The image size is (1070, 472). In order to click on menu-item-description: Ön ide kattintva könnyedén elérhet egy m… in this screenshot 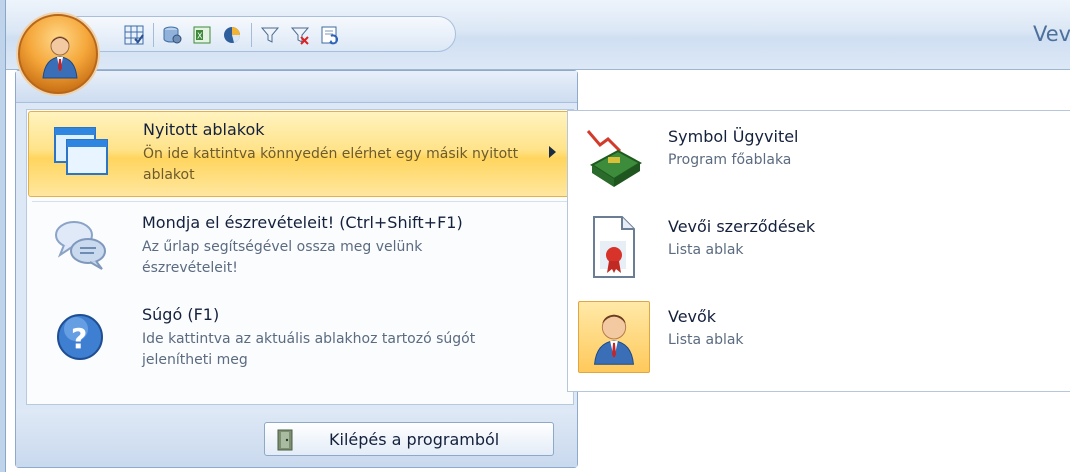, I will do `click(331, 164)`.